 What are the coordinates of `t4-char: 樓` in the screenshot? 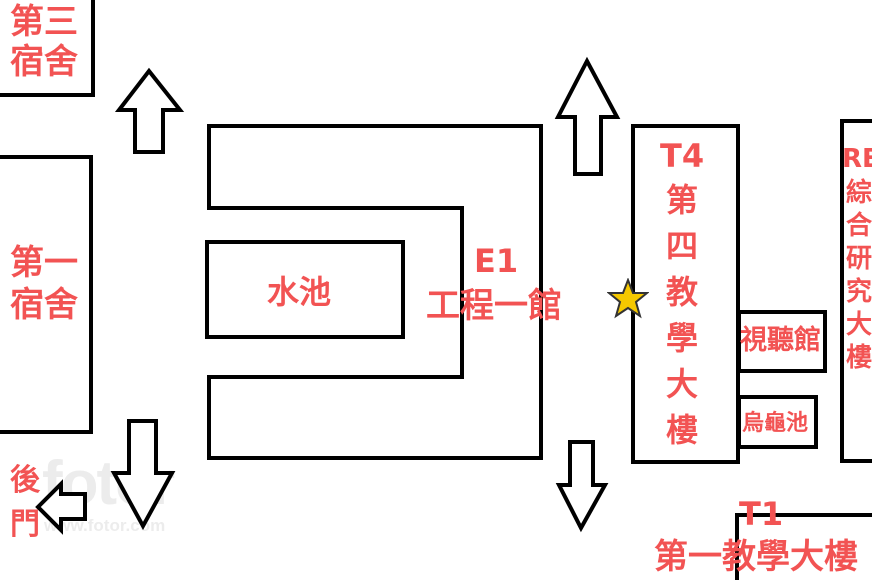 It's located at (682, 430).